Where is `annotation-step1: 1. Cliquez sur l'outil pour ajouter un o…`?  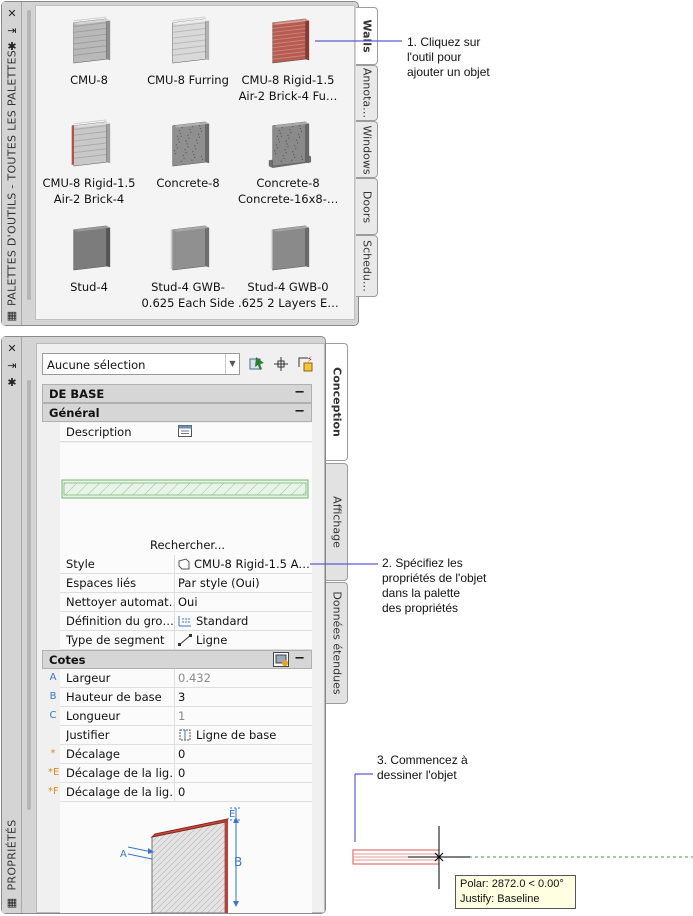
annotation-step1: 1. Cliquez sur l'outil pour ajouter un o… is located at coordinates (448, 57).